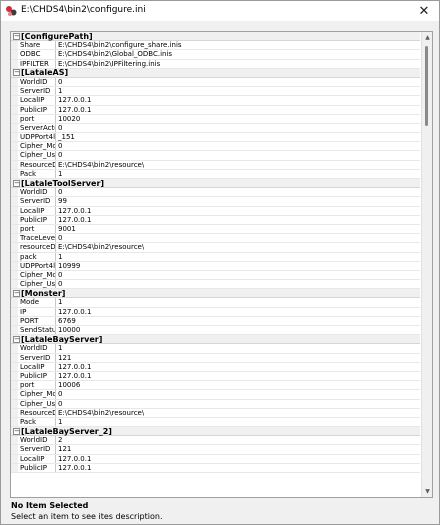 The height and width of the screenshot is (525, 440). Describe the element at coordinates (66, 229) in the screenshot. I see `property-value: 9001` at that location.